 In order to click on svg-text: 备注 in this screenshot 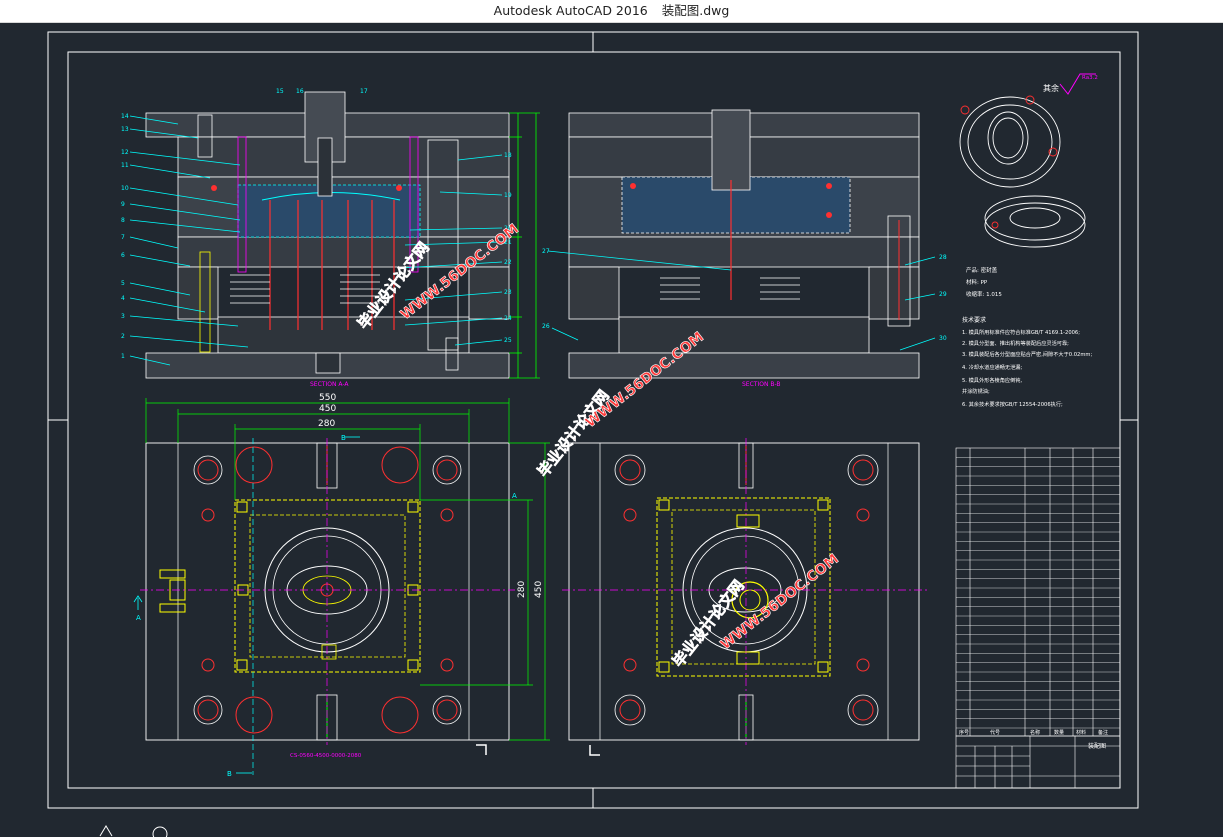, I will do `click(1103, 732)`.